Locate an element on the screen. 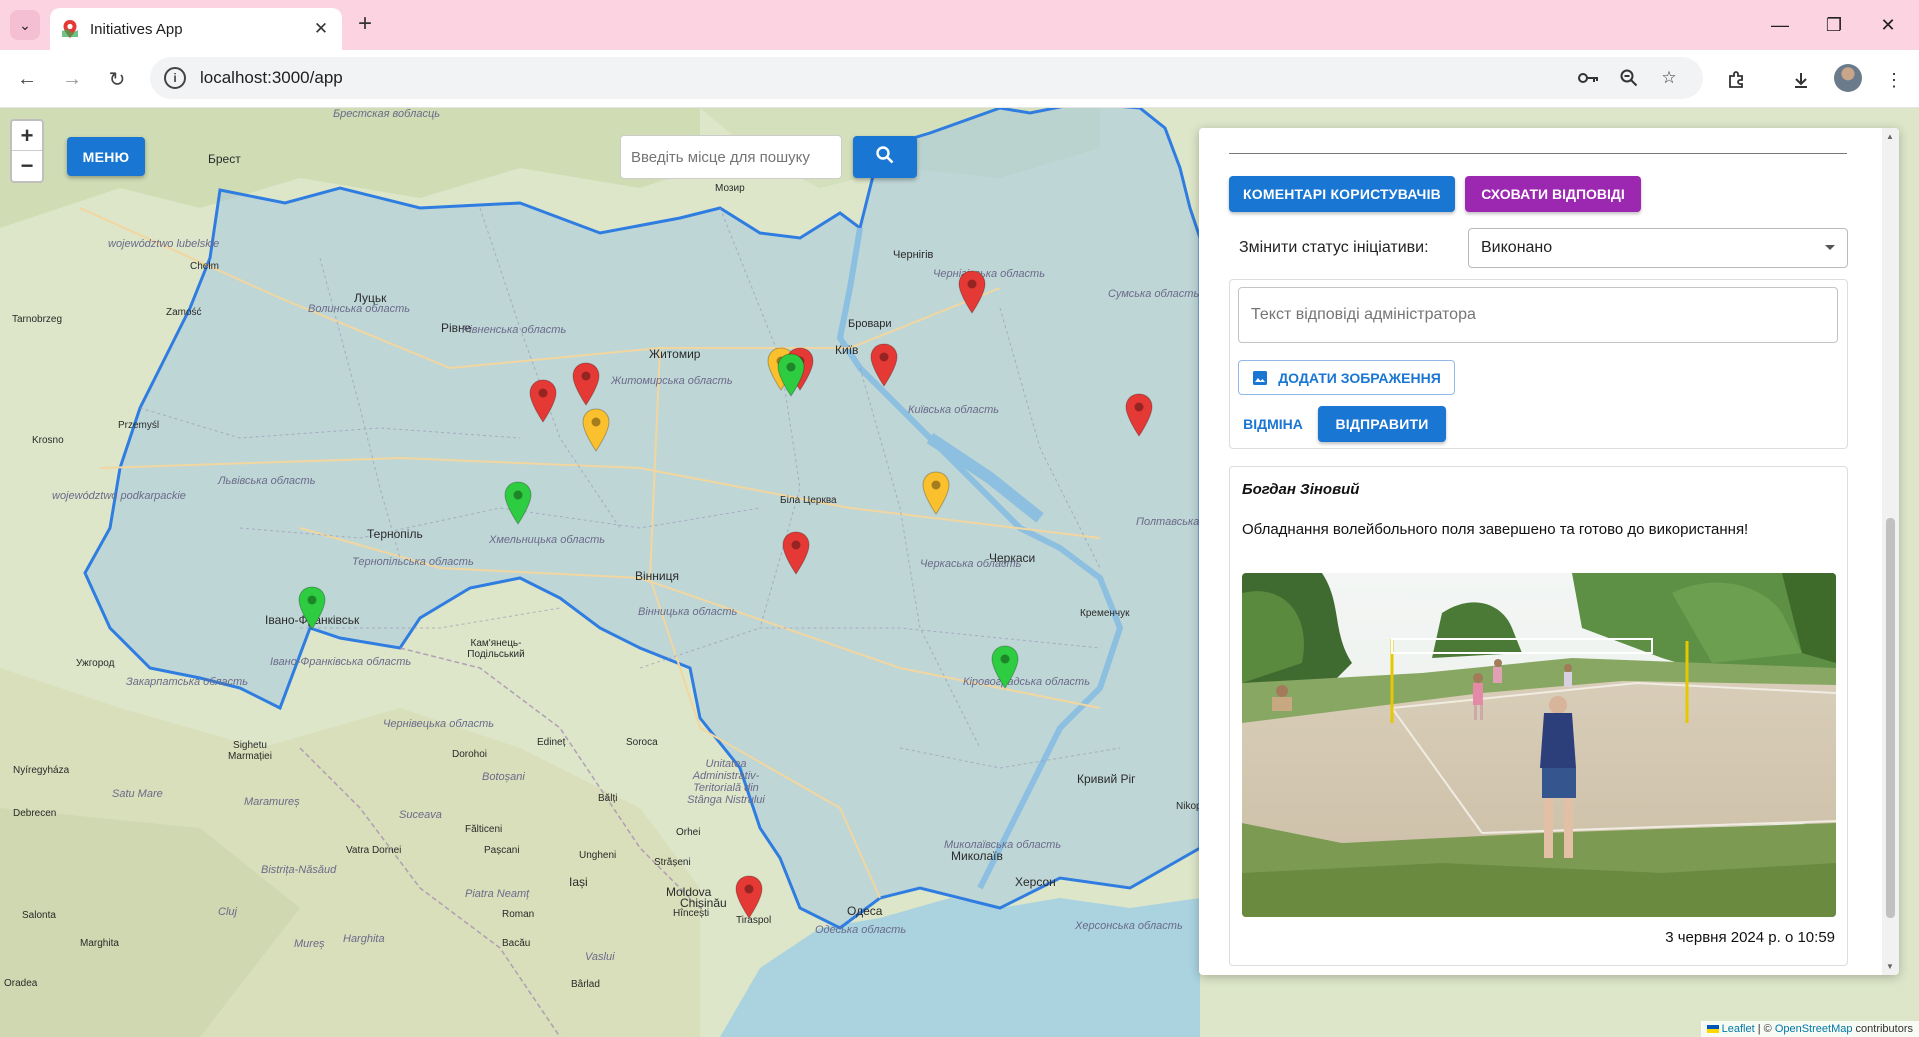 Image resolution: width=1919 pixels, height=1037 pixels. leaflet-link: Leaflet is located at coordinates (1738, 1029).